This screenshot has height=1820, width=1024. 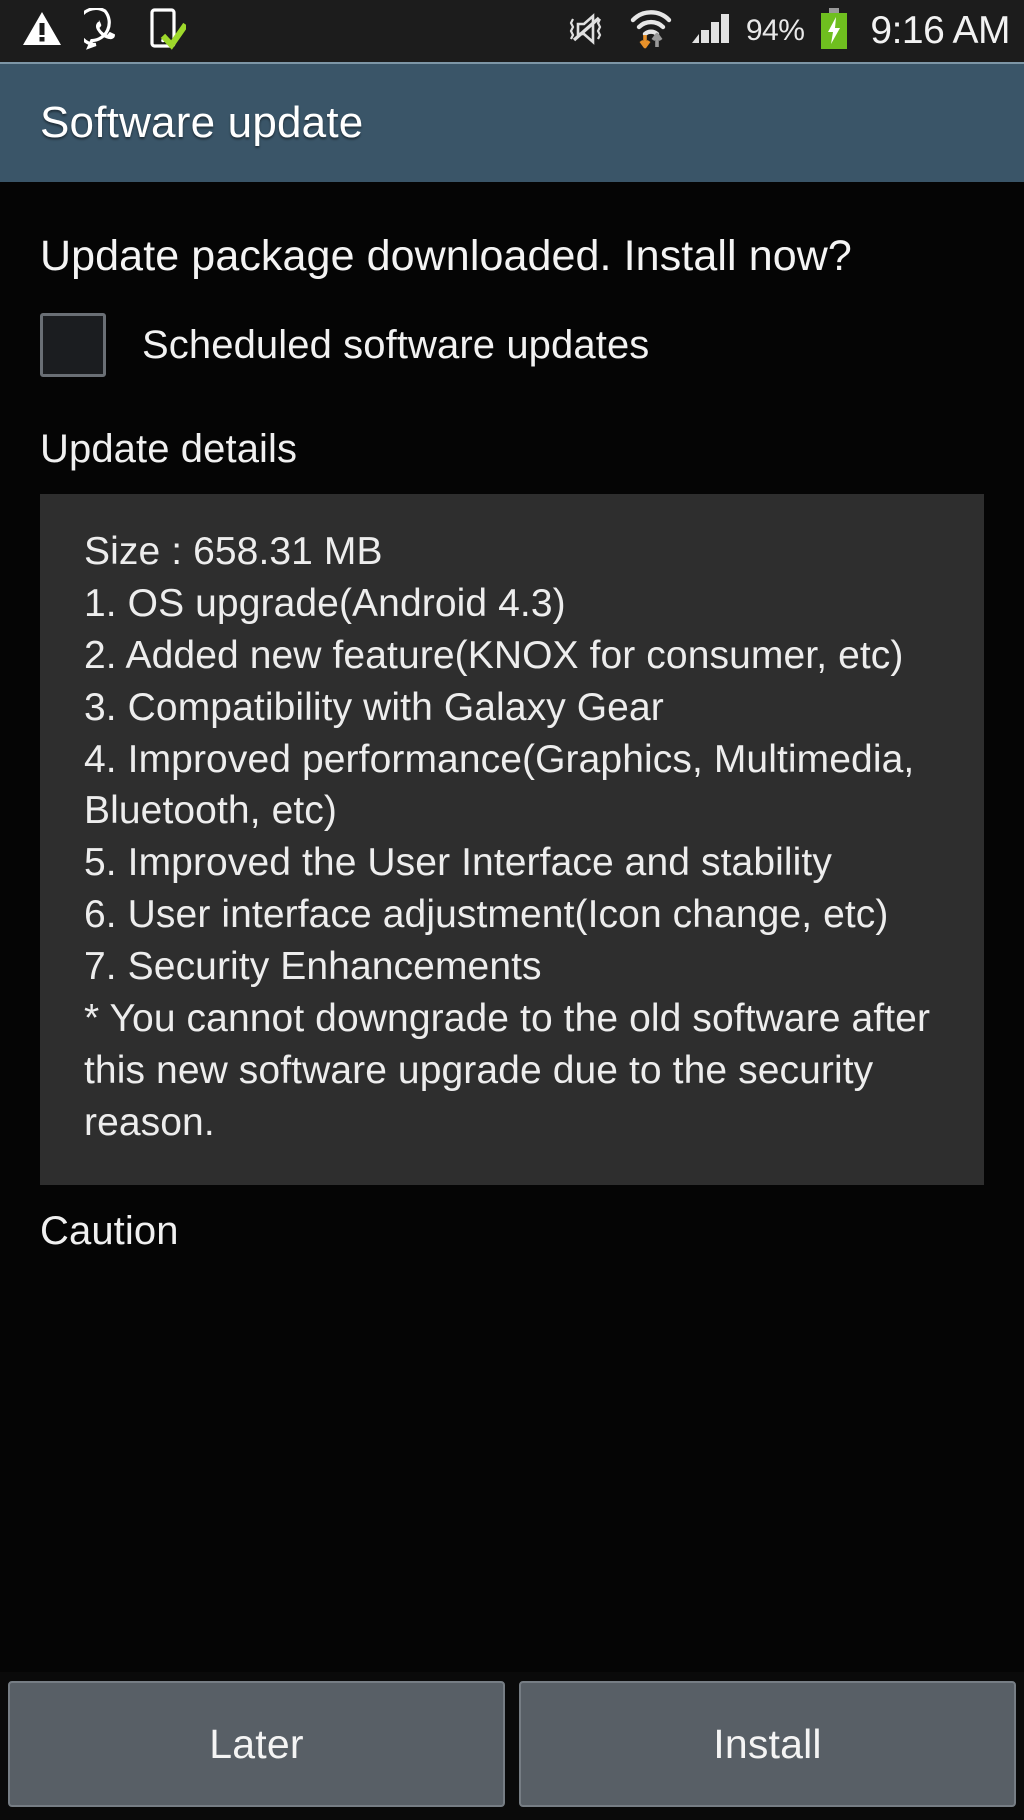 I want to click on scheduled-updates-row: Scheduled software updates, so click(x=512, y=331).